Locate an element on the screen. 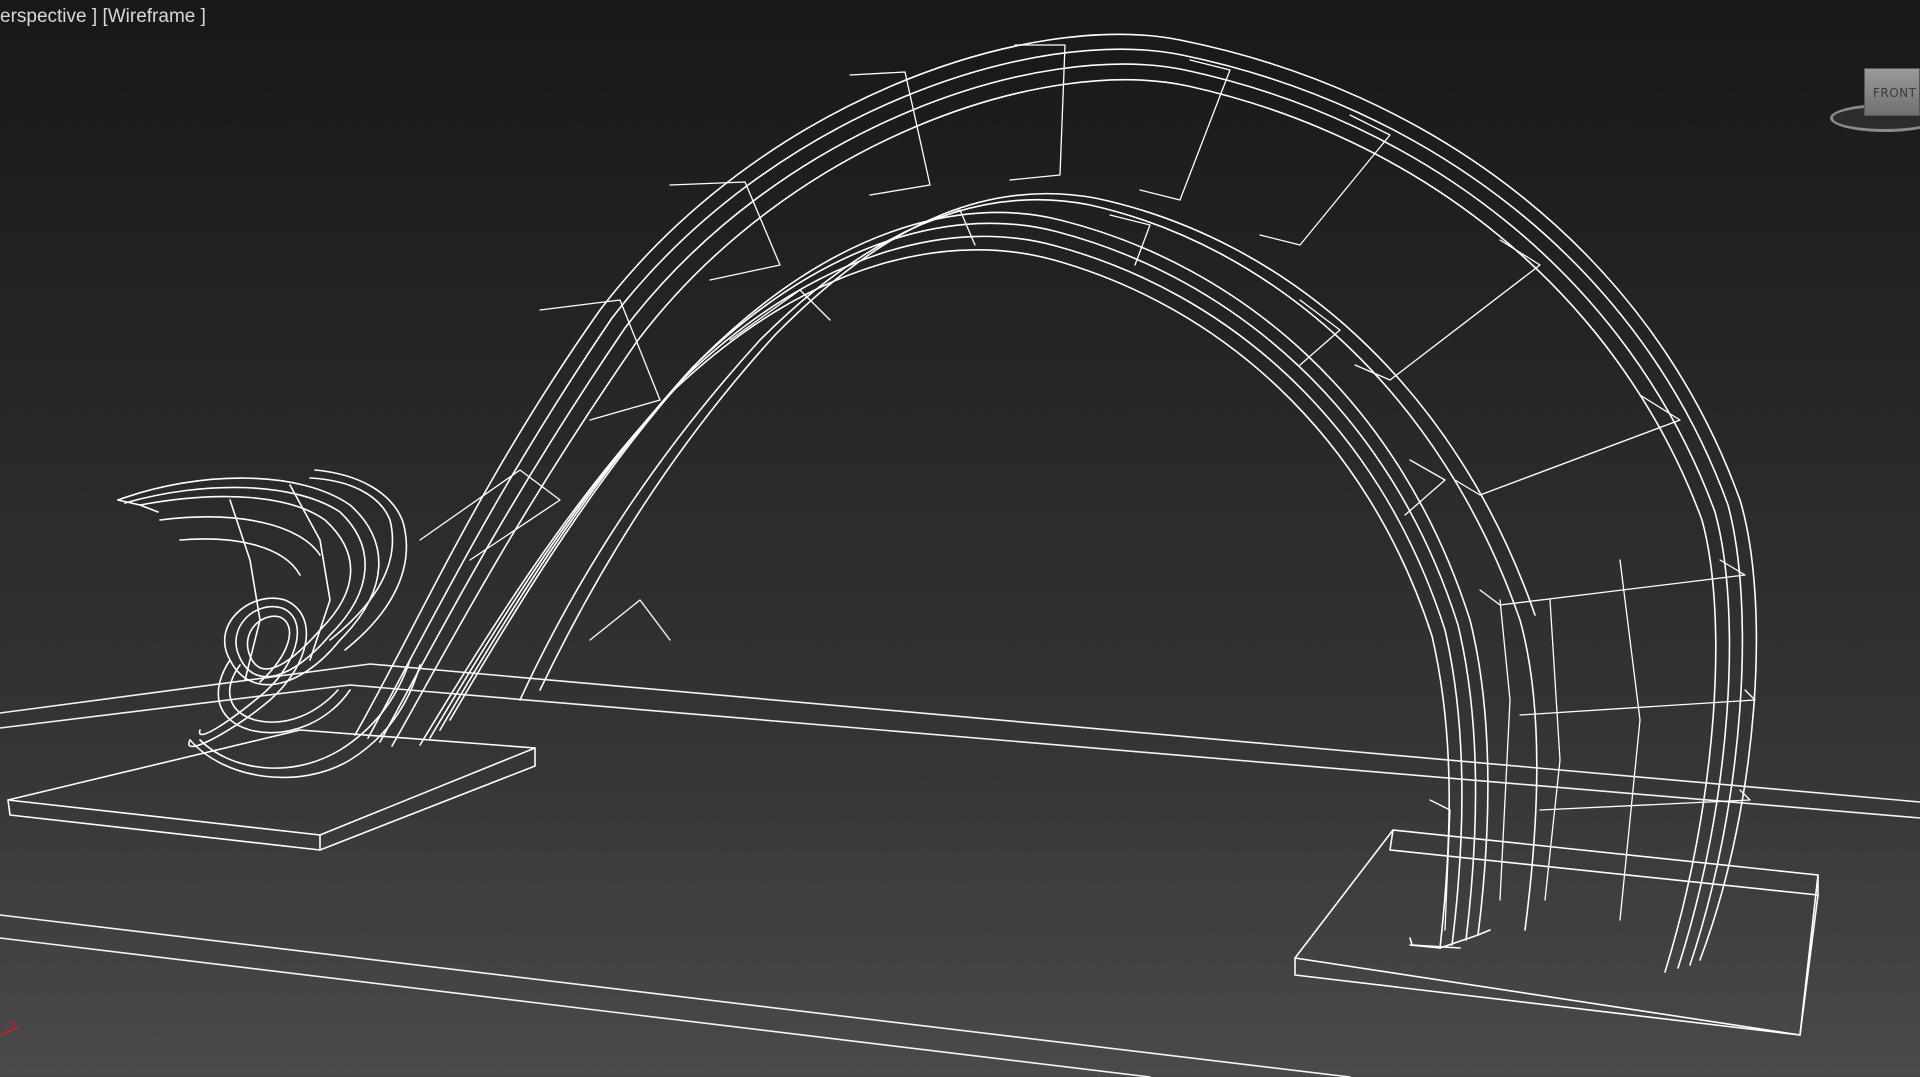 Image resolution: width=1920 pixels, height=1077 pixels. right-base-plate is located at coordinates (1556, 932).